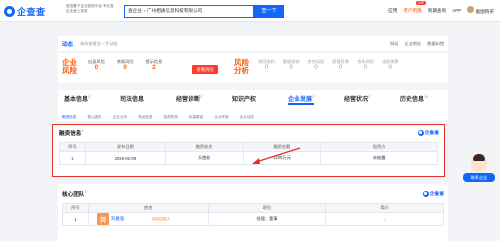  What do you see at coordinates (132, 98) in the screenshot?
I see `tab-judicial: 司法信息` at bounding box center [132, 98].